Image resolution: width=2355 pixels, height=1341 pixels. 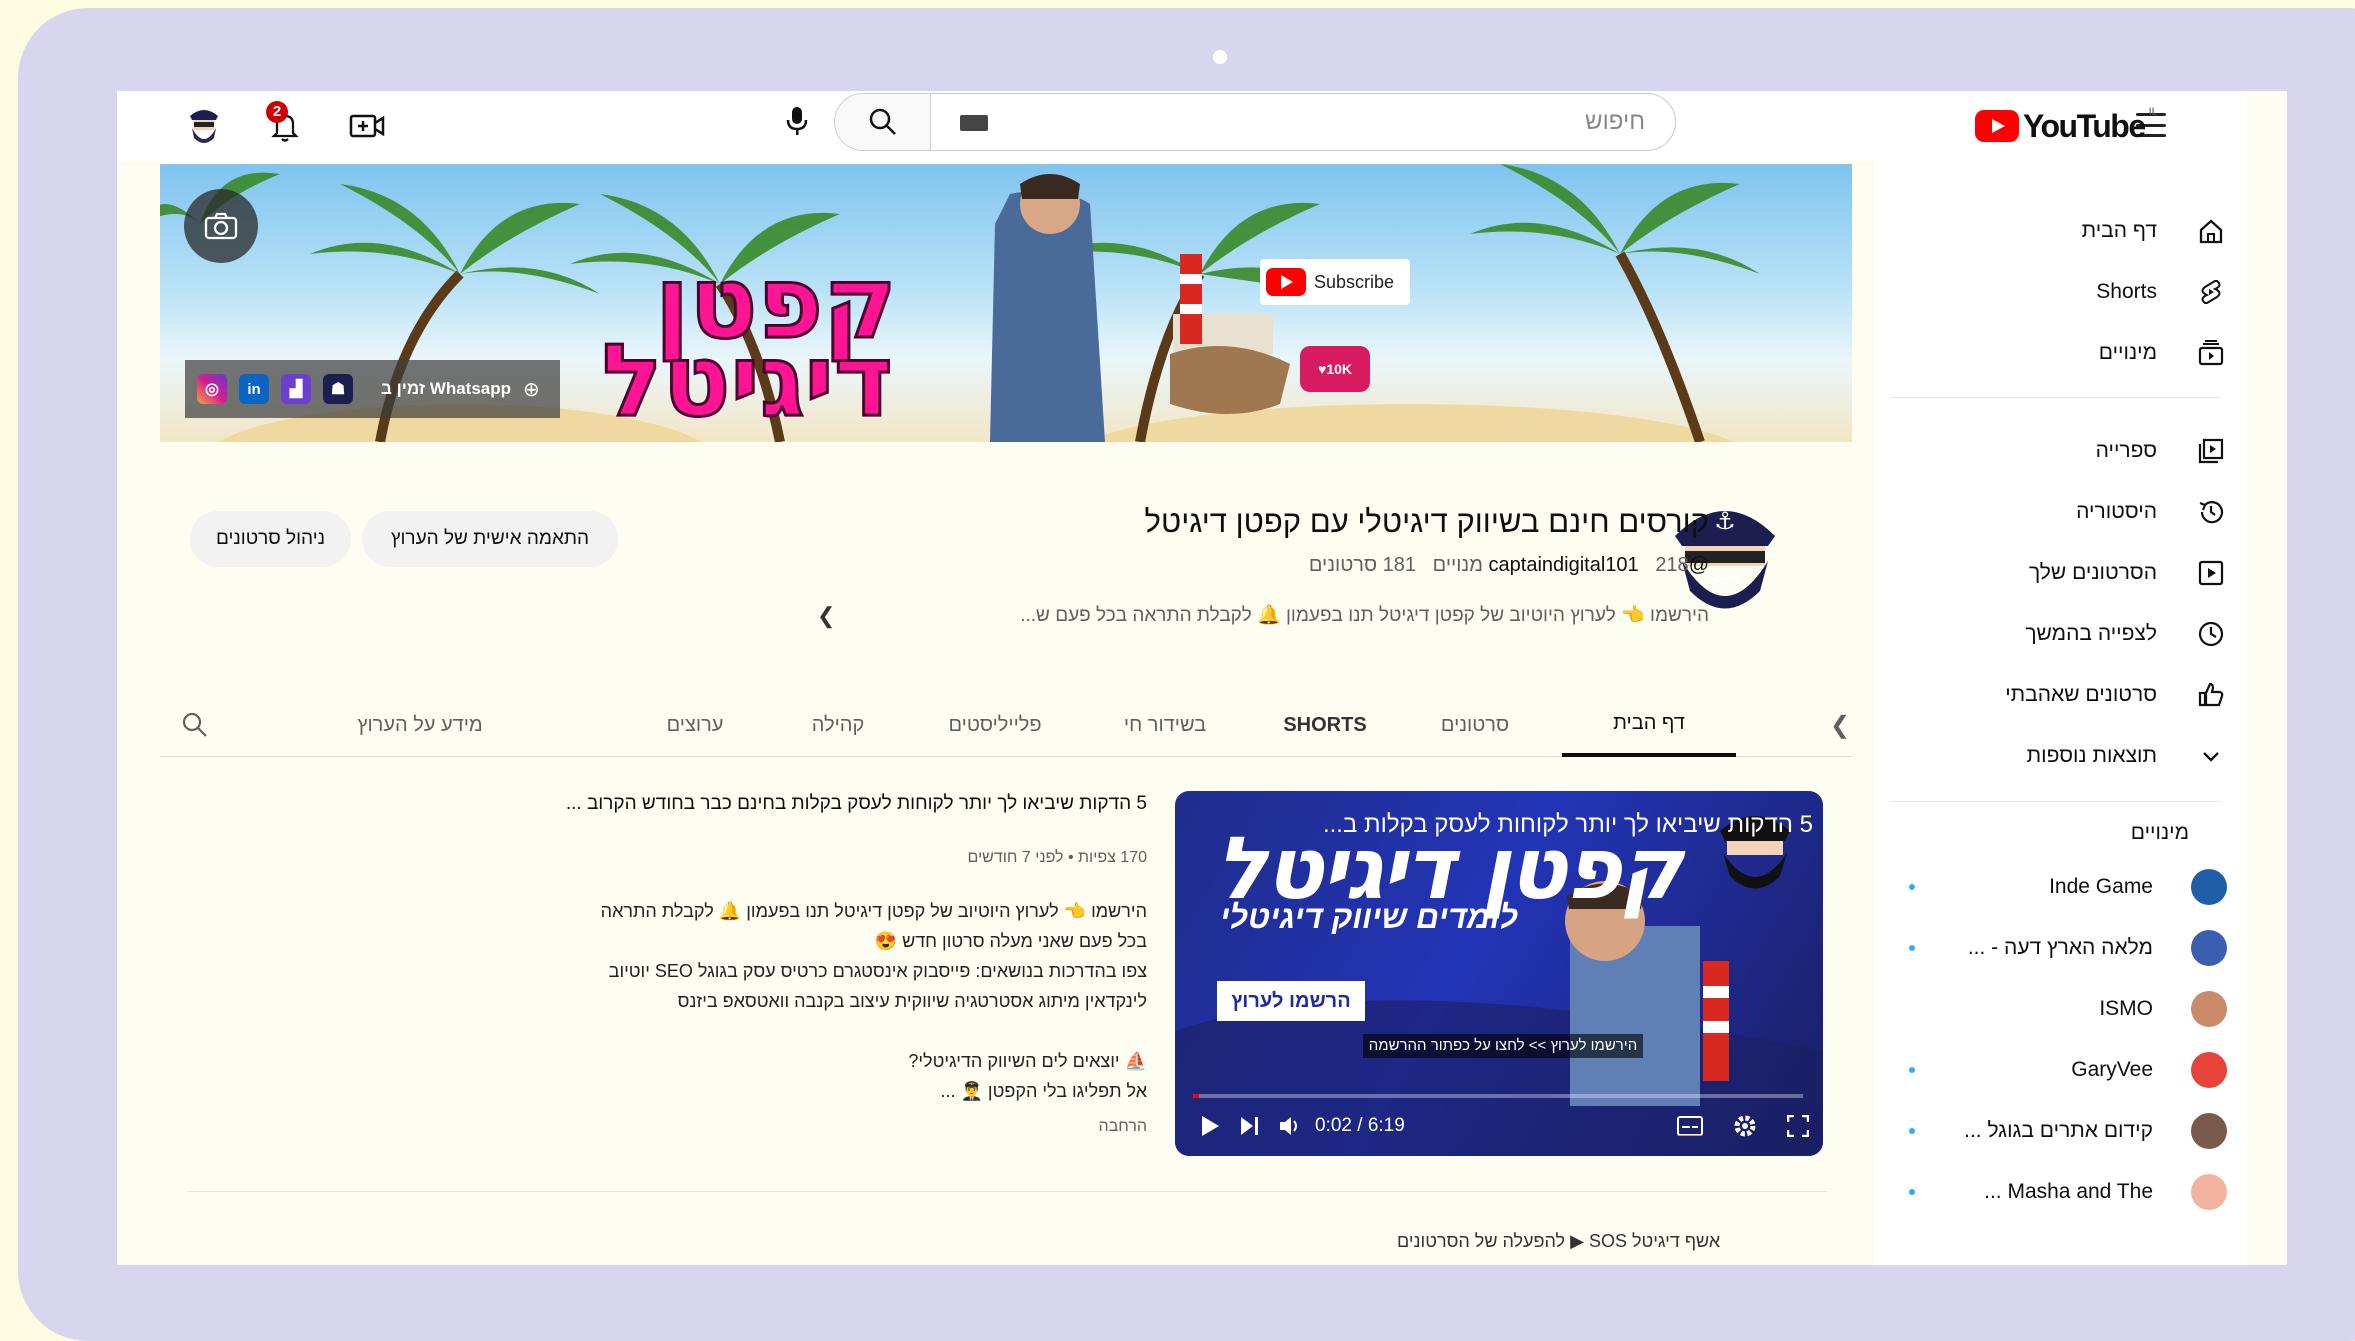 What do you see at coordinates (2062, 756) in the screenshot?
I see `sidebar-item-show-more: תוצאות נוספות` at bounding box center [2062, 756].